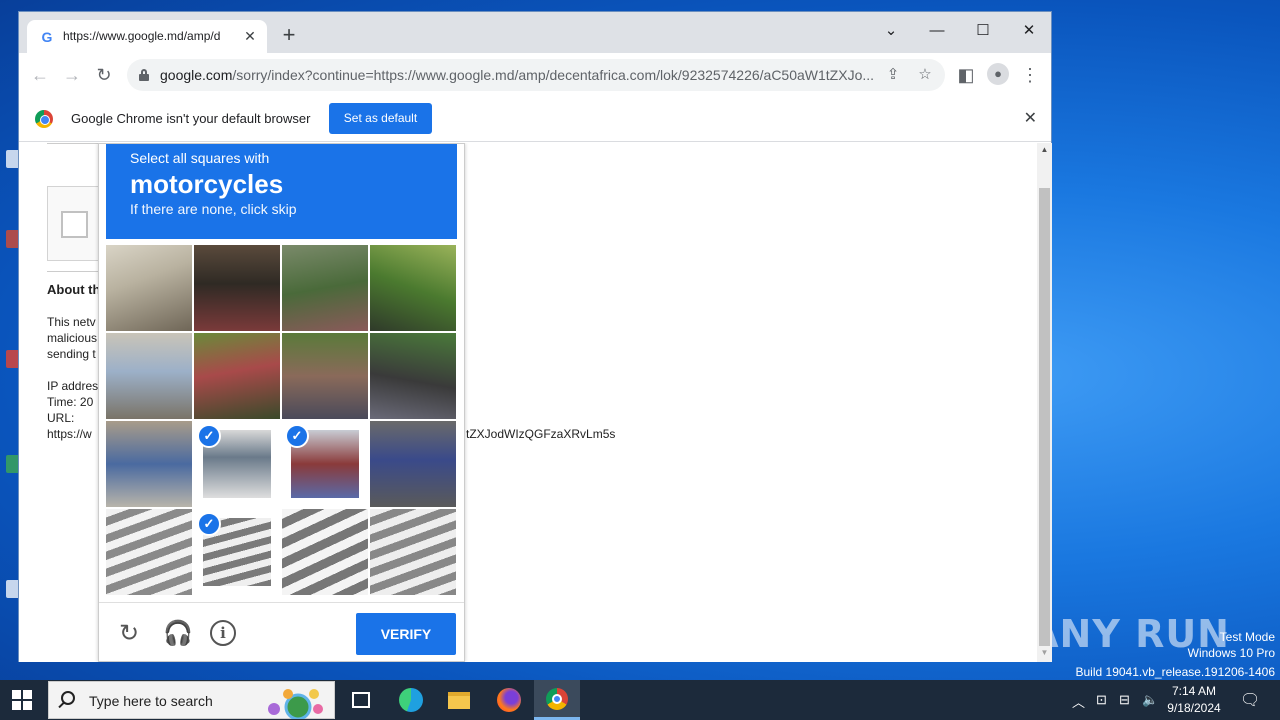 The height and width of the screenshot is (720, 1280). I want to click on os-build-label: Build 19041.vb_release.191206-1406, so click(1175, 672).